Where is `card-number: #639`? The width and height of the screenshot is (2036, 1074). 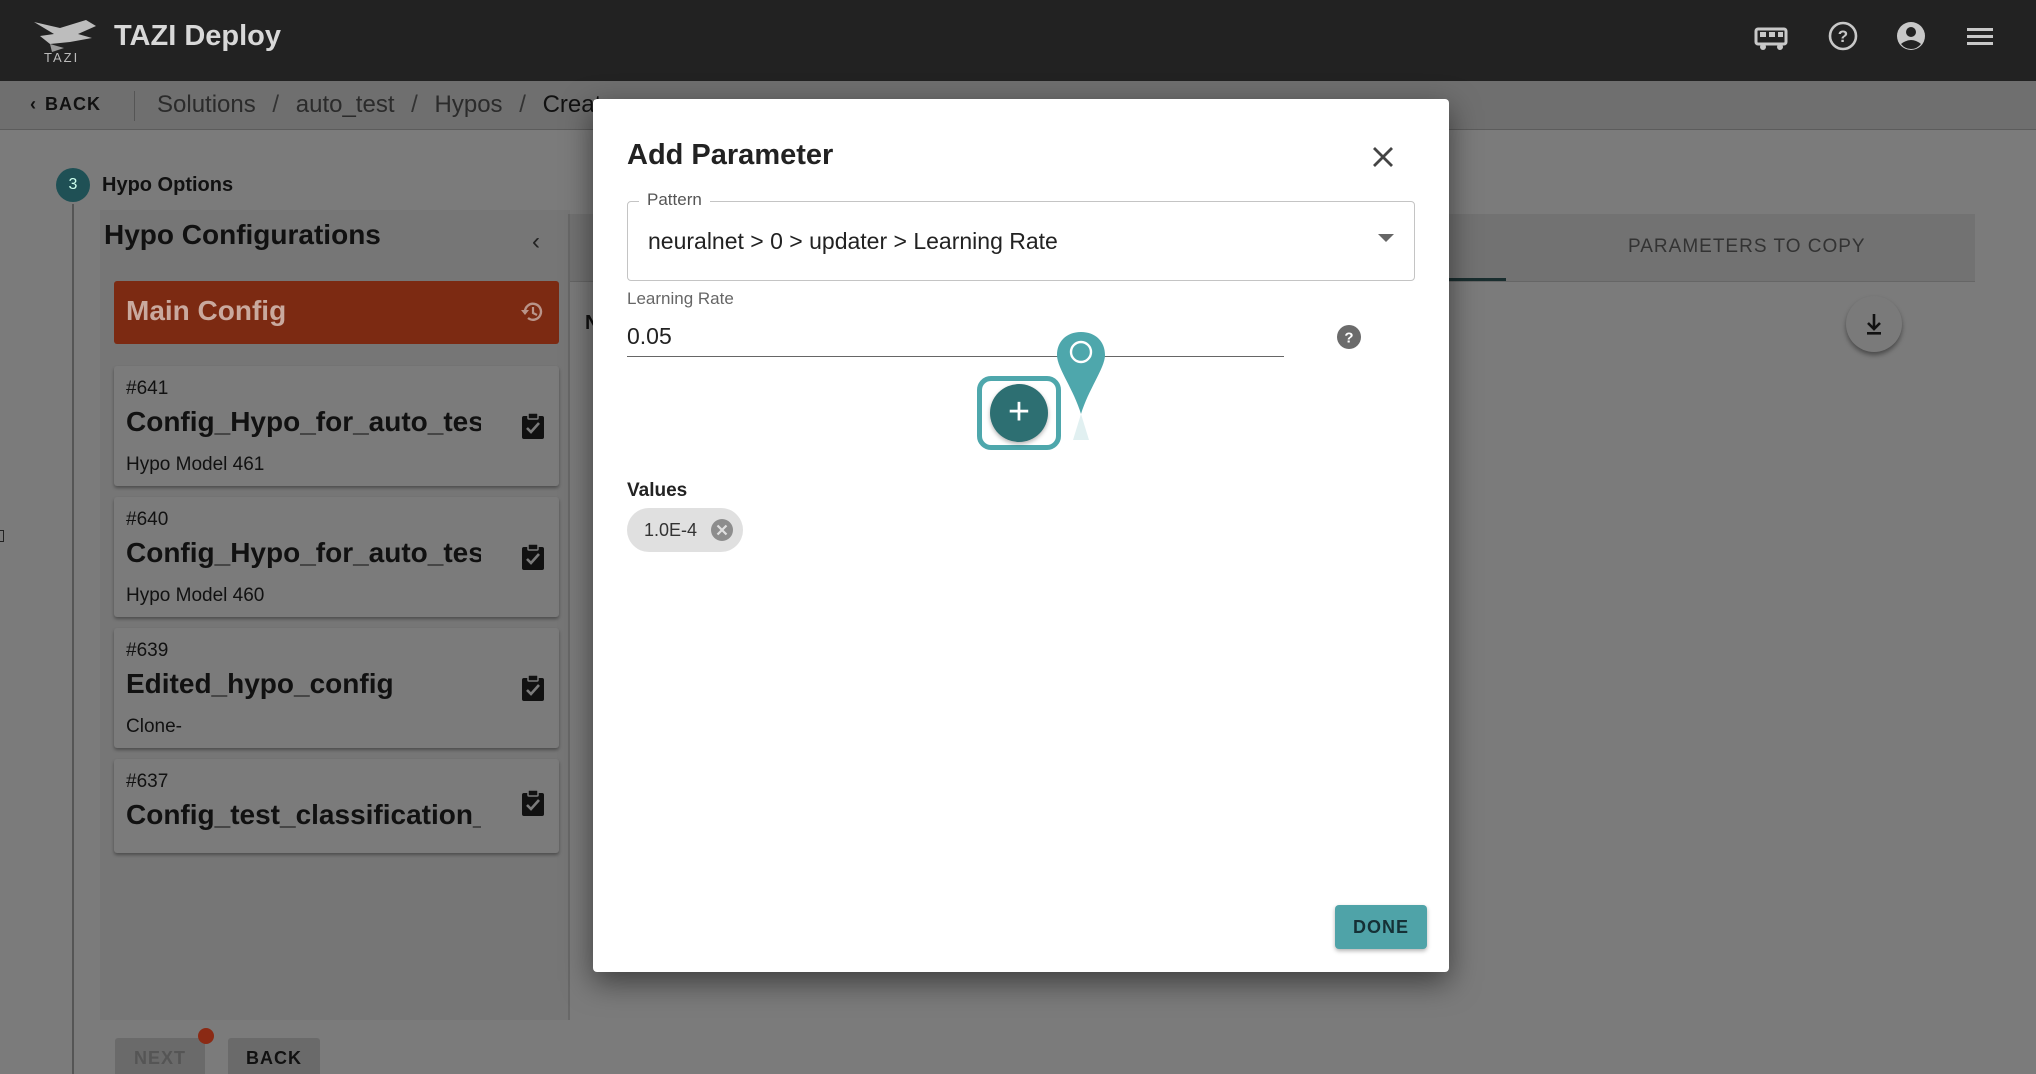
card-number: #639 is located at coordinates (147, 650).